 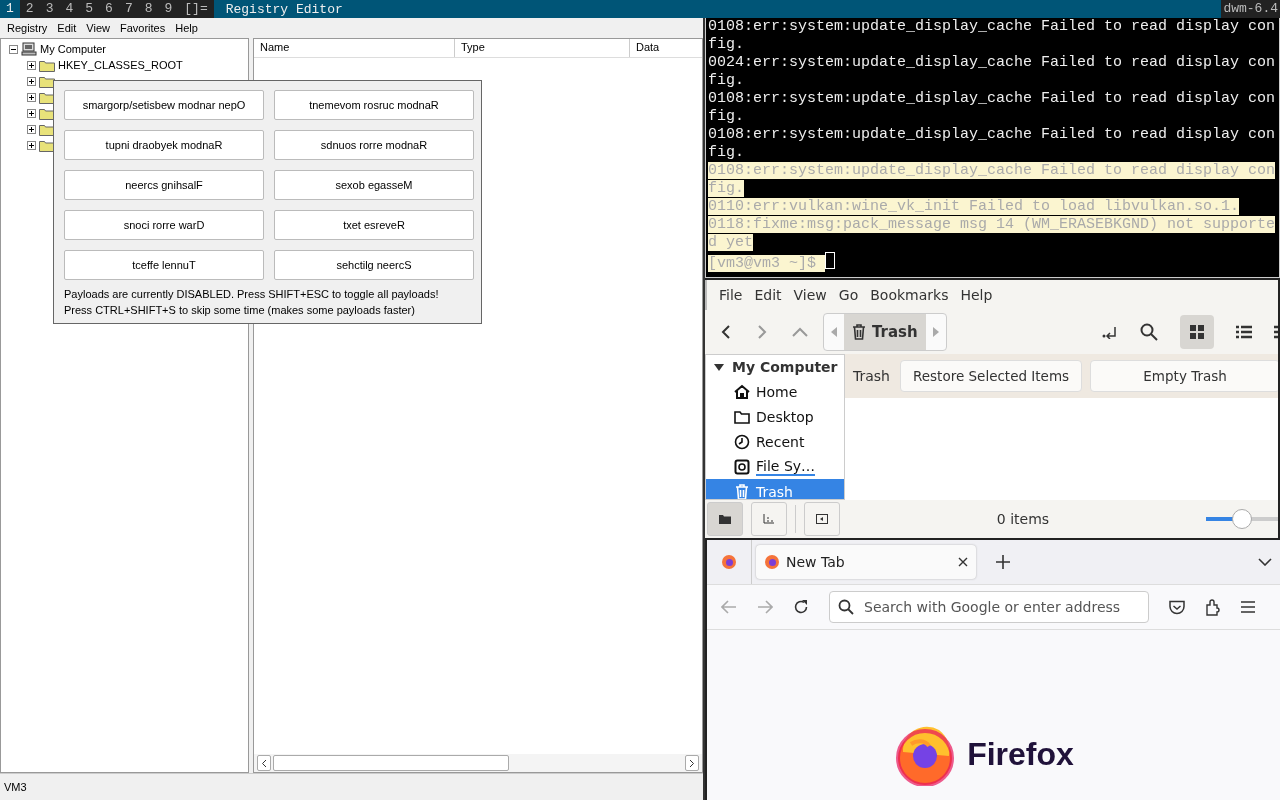 I want to click on address-field: Search with Google or enter address, so click(x=989, y=607).